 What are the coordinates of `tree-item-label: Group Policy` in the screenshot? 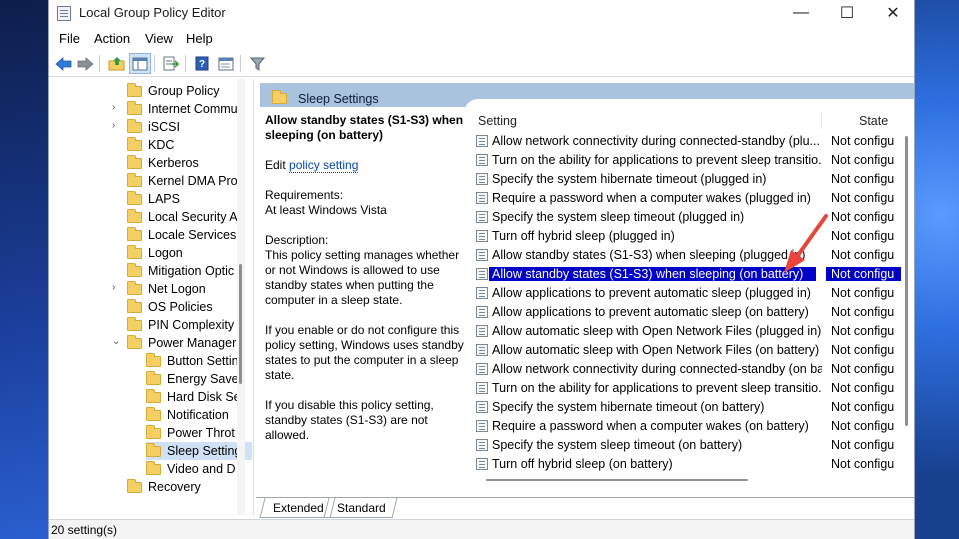 It's located at (184, 91).